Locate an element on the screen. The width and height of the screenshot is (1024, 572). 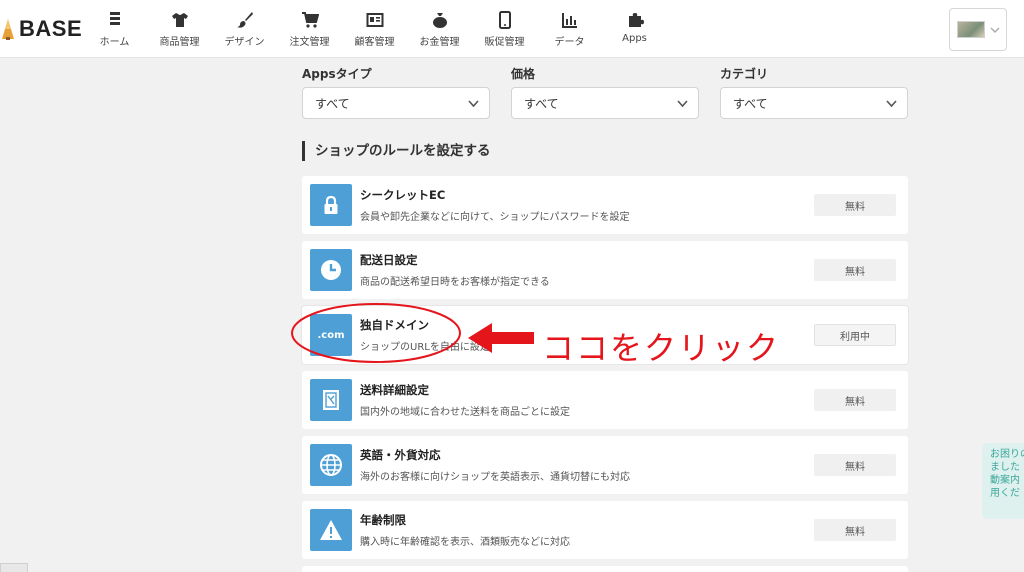
nav-label: 販促管理 is located at coordinates (504, 42).